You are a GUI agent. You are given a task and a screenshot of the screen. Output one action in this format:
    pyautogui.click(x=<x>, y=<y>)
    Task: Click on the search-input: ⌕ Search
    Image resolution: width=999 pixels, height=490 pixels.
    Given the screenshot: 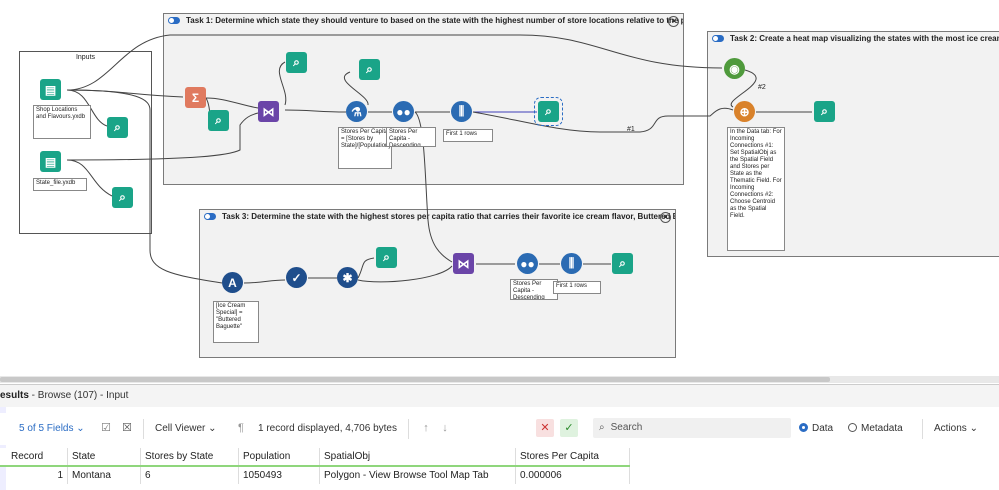 What is the action you would take?
    pyautogui.click(x=692, y=428)
    